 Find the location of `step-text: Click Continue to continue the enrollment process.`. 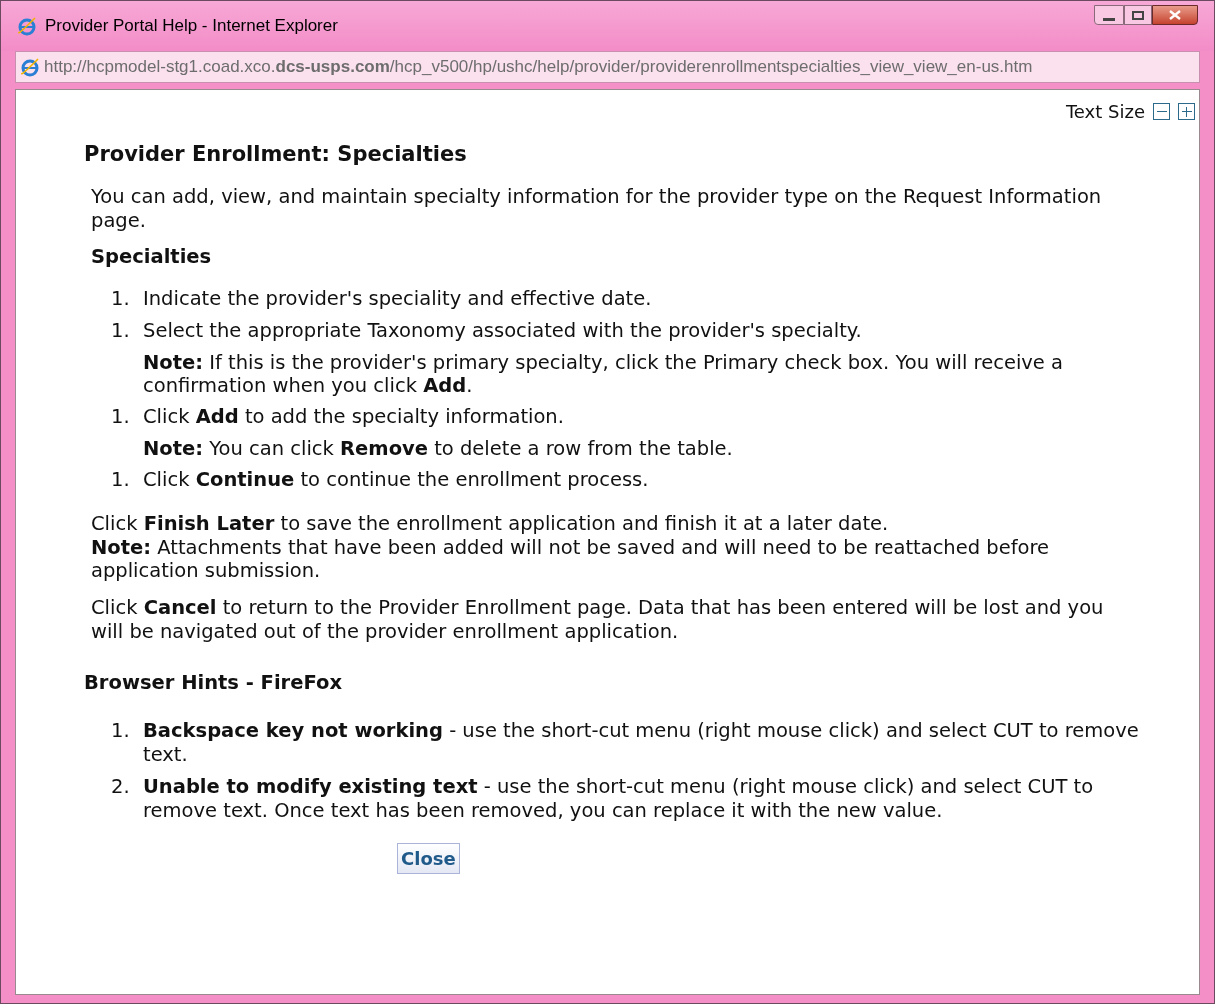

step-text: Click Continue to continue the enrollment process. is located at coordinates (396, 479).